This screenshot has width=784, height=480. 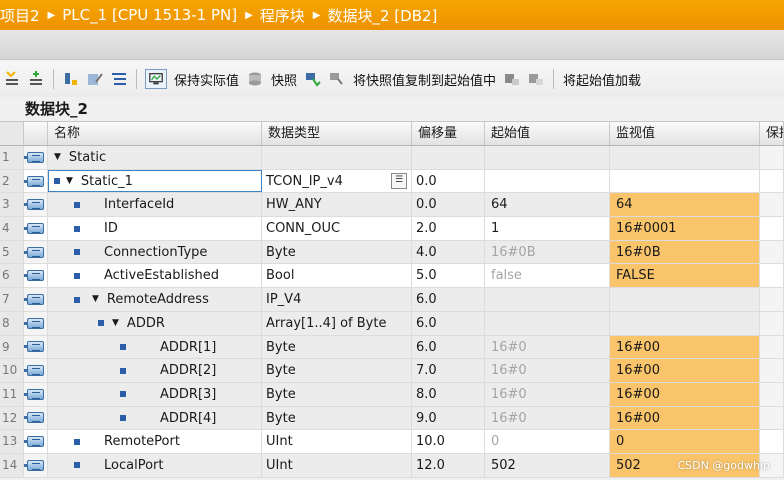 I want to click on start-value-cell: 1, so click(x=547, y=228).